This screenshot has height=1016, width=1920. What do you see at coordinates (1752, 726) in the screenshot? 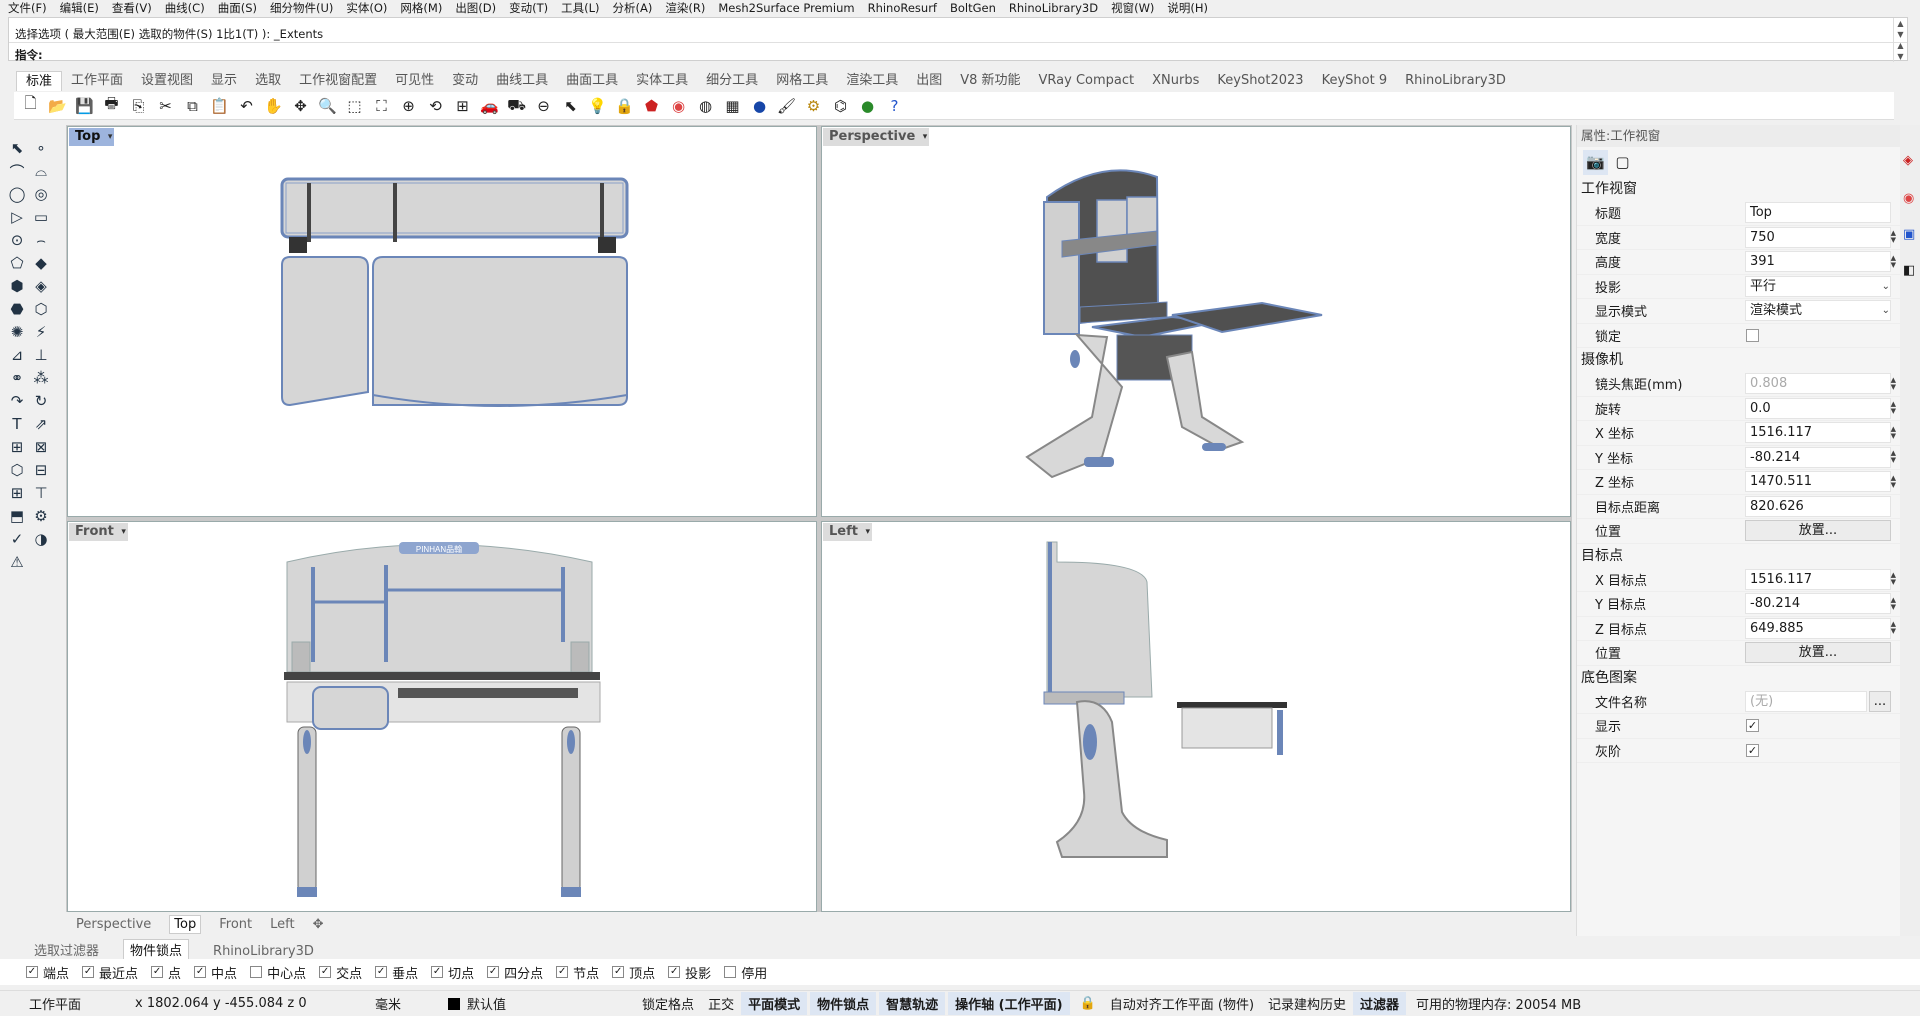
I see `show-wallpaper-checkbox: ✓` at bounding box center [1752, 726].